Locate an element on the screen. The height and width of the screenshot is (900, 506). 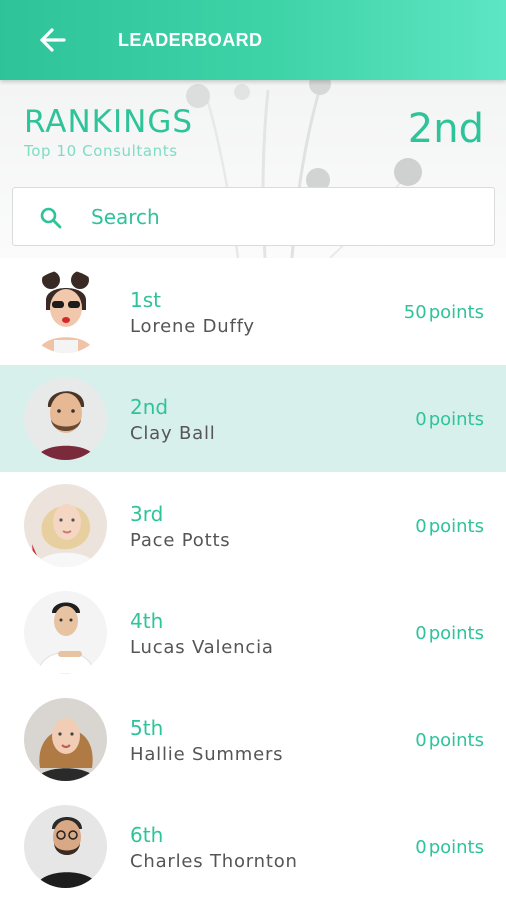
page-title: LEADERBOARD is located at coordinates (190, 40).